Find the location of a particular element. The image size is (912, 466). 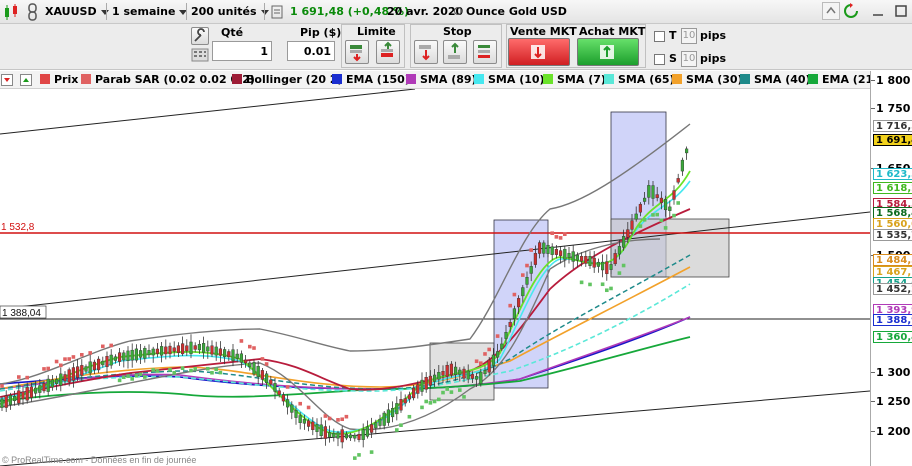

link-icon is located at coordinates (33, 12).